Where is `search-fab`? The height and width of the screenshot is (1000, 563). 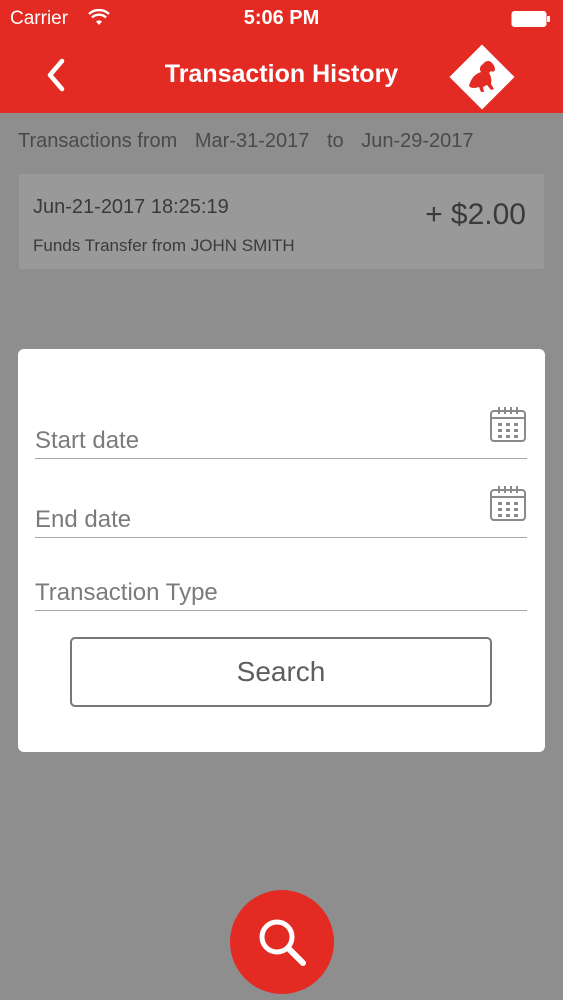
search-fab is located at coordinates (282, 942).